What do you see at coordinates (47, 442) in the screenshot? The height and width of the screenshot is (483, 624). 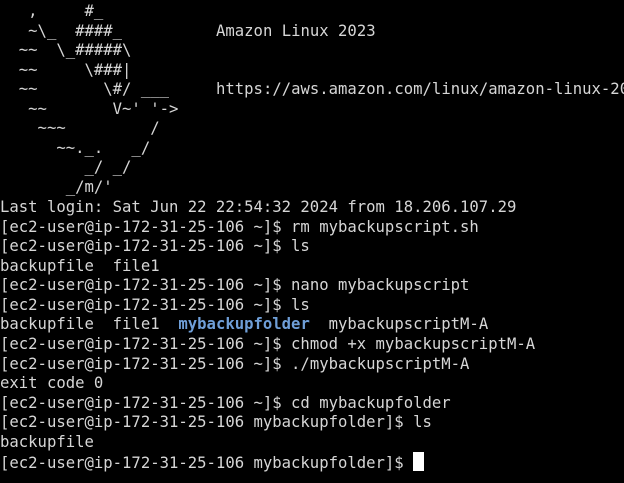 I see `output-line: backupfile` at bounding box center [47, 442].